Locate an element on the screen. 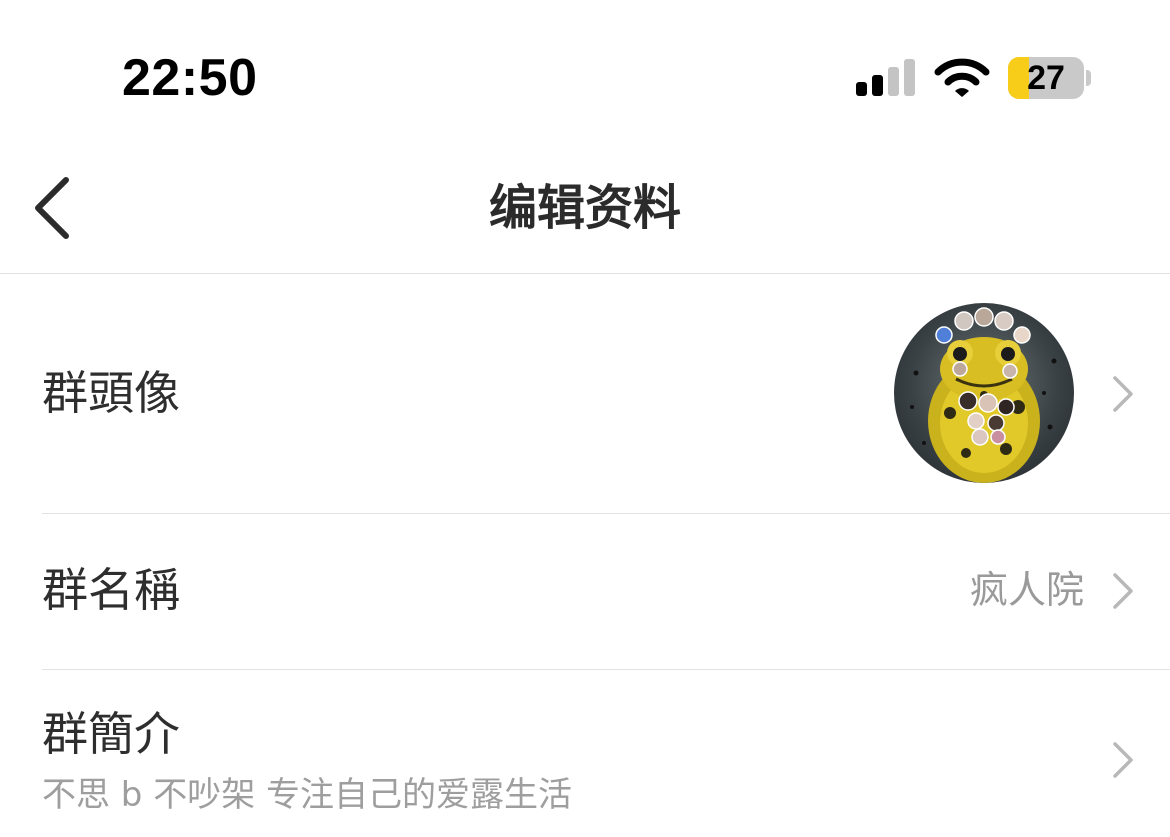 The image size is (1170, 837). group-name-value: 疯人院 is located at coordinates (1026, 590).